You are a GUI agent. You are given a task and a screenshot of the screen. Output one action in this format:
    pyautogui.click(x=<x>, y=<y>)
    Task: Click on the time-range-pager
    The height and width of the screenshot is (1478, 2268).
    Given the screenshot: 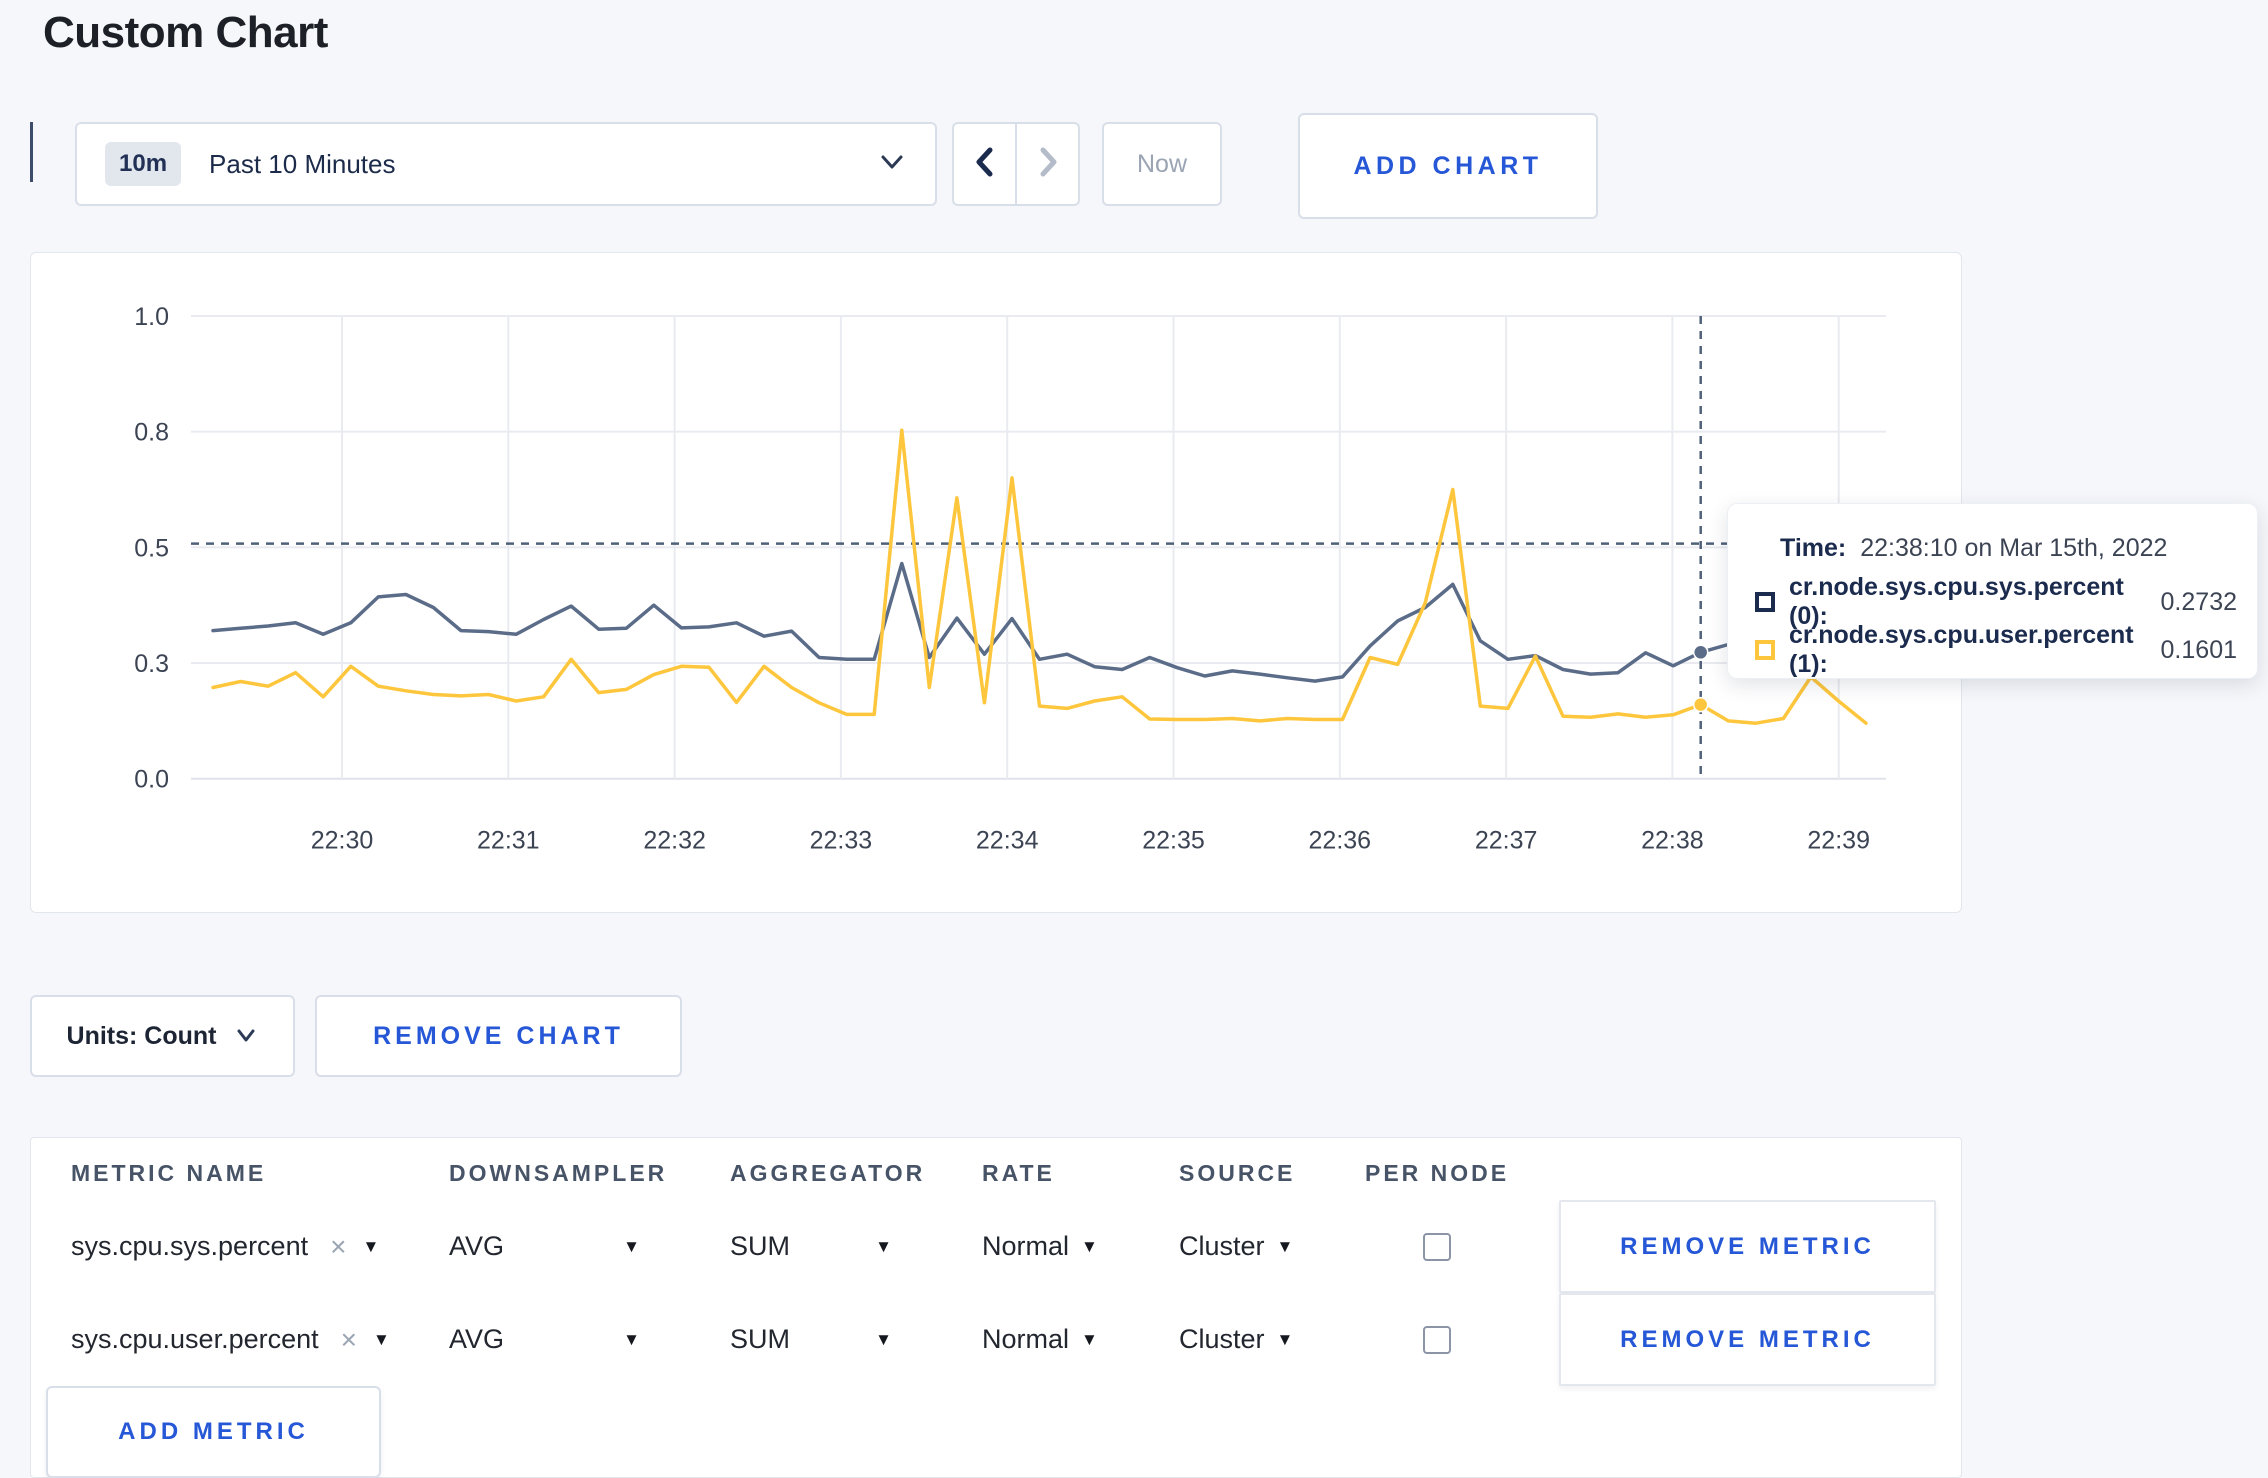 What is the action you would take?
    pyautogui.click(x=1016, y=164)
    